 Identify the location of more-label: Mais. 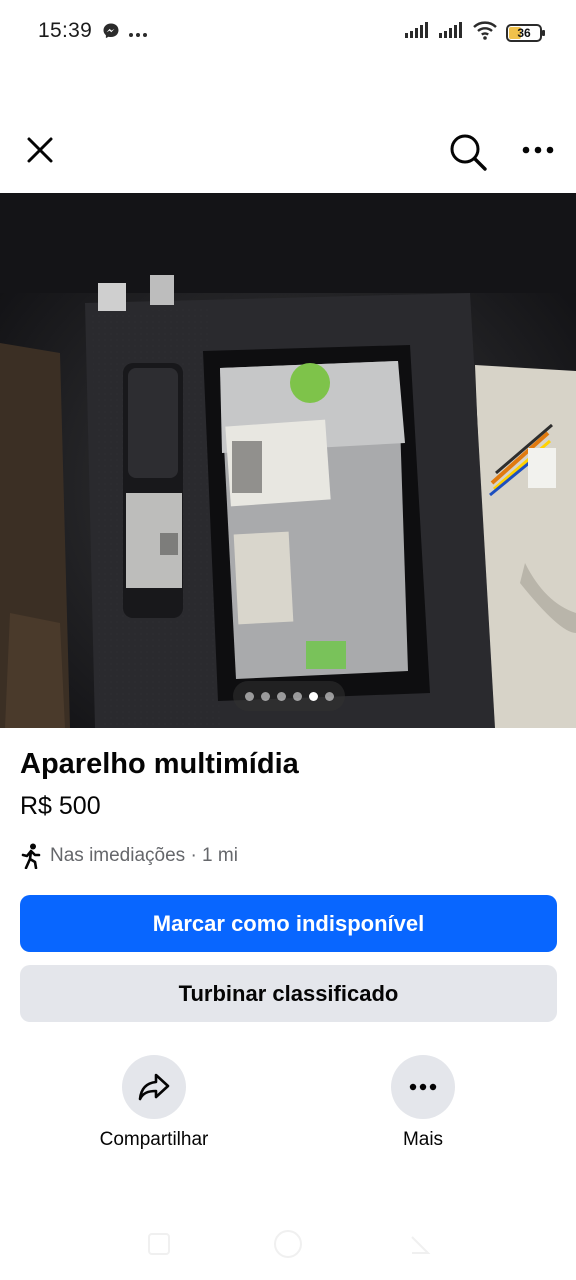
(423, 1139).